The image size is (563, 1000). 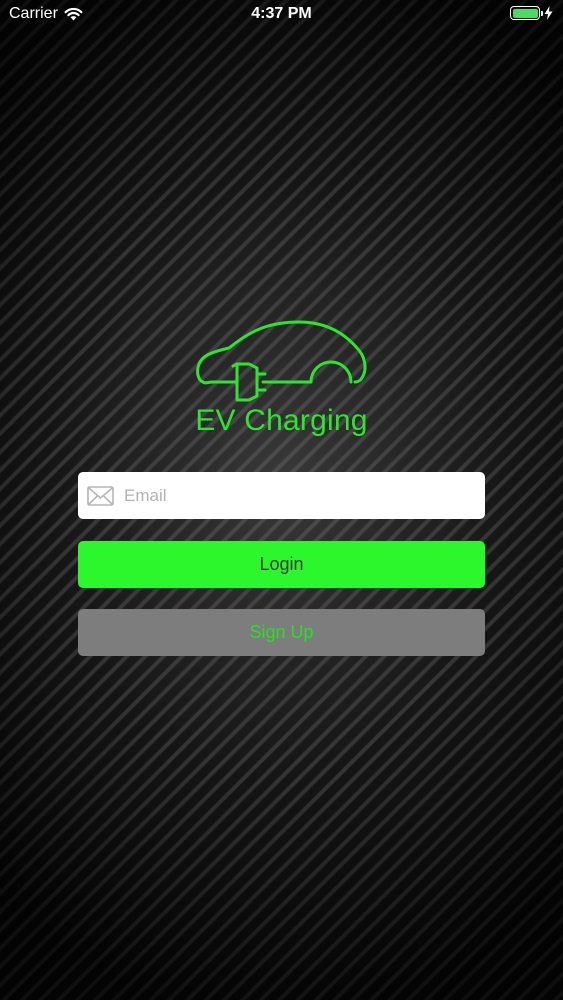 I want to click on battery-fill, so click(x=525, y=13).